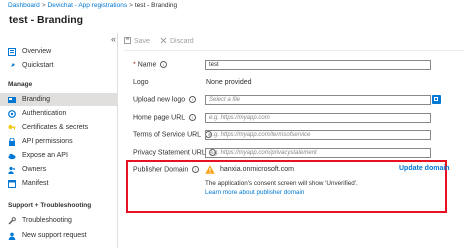  Describe the element at coordinates (134, 65) in the screenshot. I see `required-marker: *` at that location.